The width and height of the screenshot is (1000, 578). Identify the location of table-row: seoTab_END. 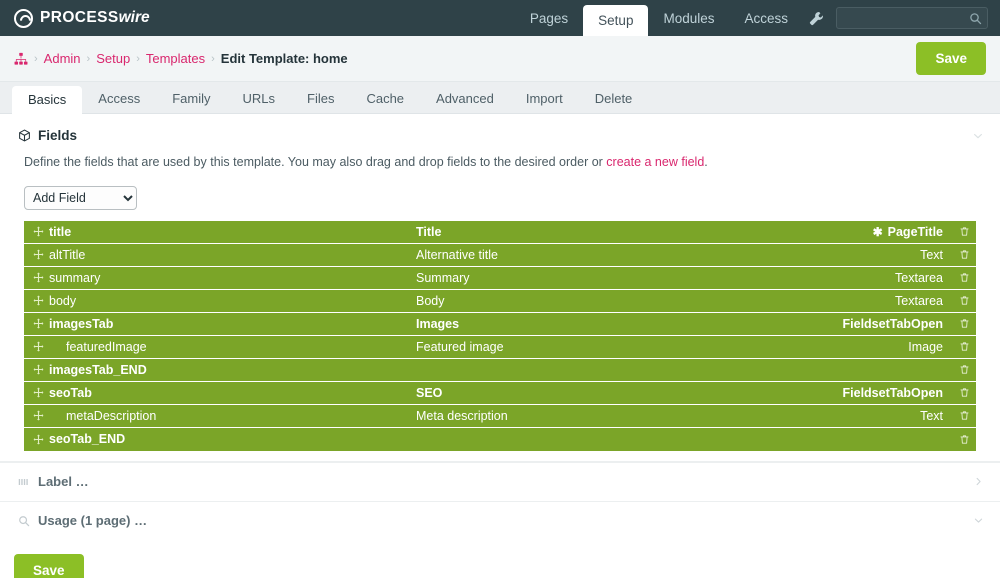
(500, 439).